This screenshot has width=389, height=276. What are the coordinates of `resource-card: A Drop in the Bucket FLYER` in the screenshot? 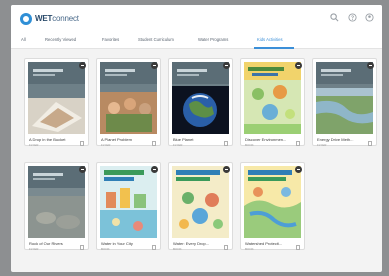 It's located at (56, 102).